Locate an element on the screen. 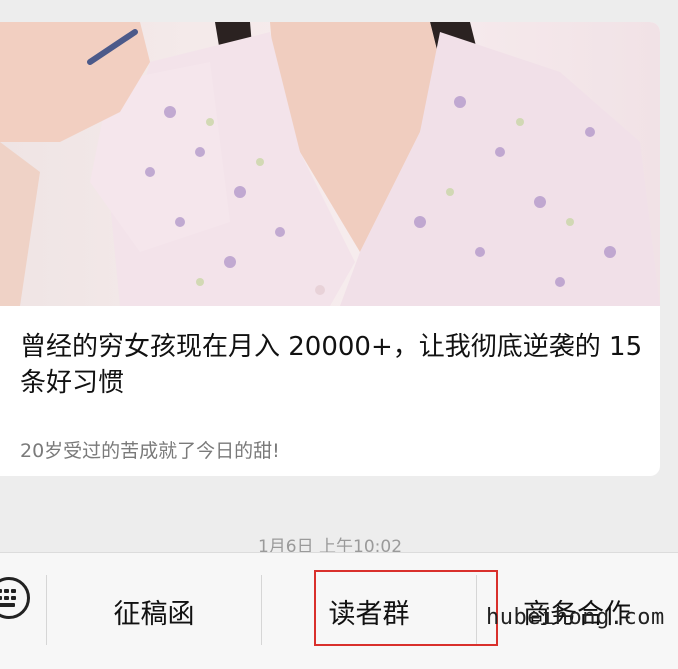  menu-item-submission: 征稿函 is located at coordinates (154, 611).